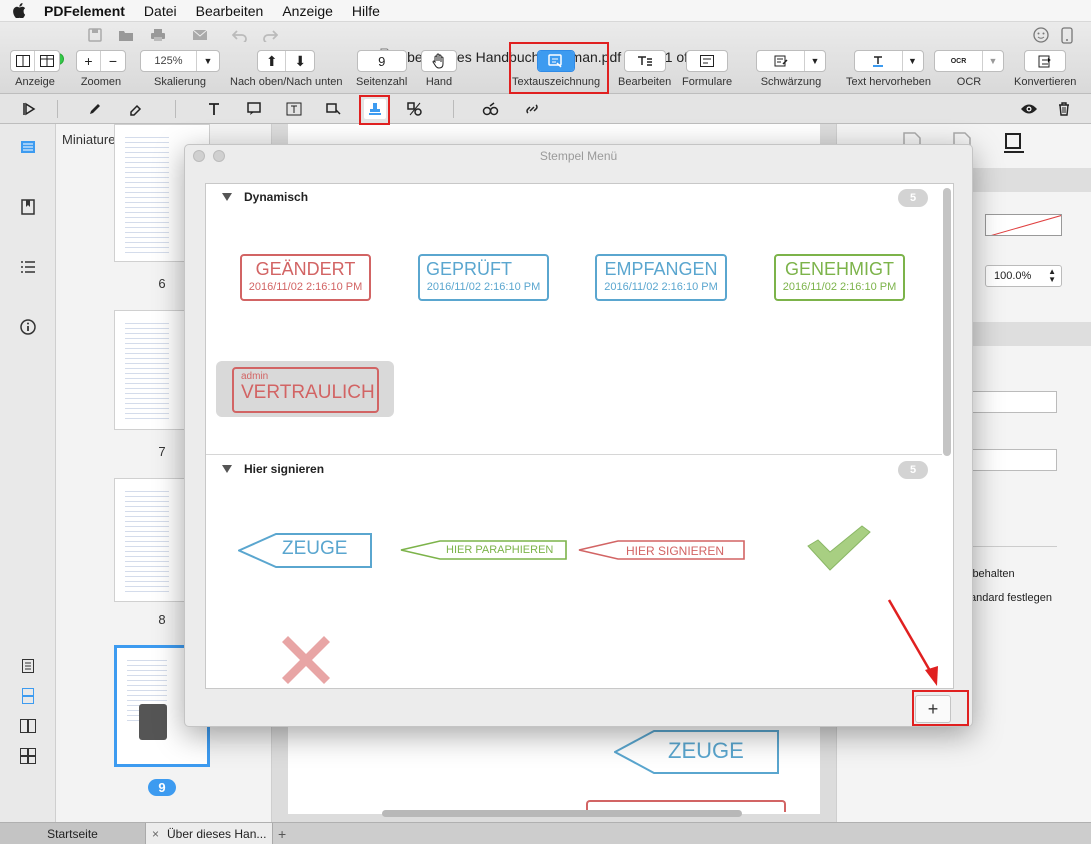 The image size is (1091, 844). I want to click on hand-group: Hand, so click(439, 69).